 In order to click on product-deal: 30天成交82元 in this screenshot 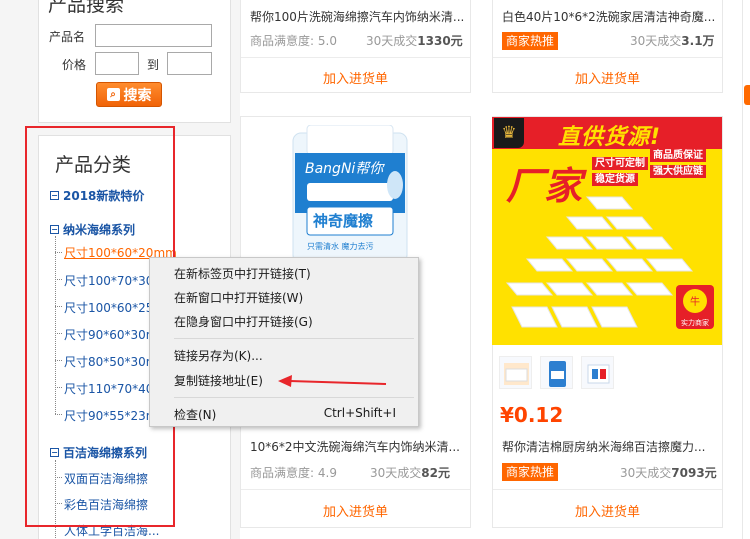, I will do `click(410, 472)`.